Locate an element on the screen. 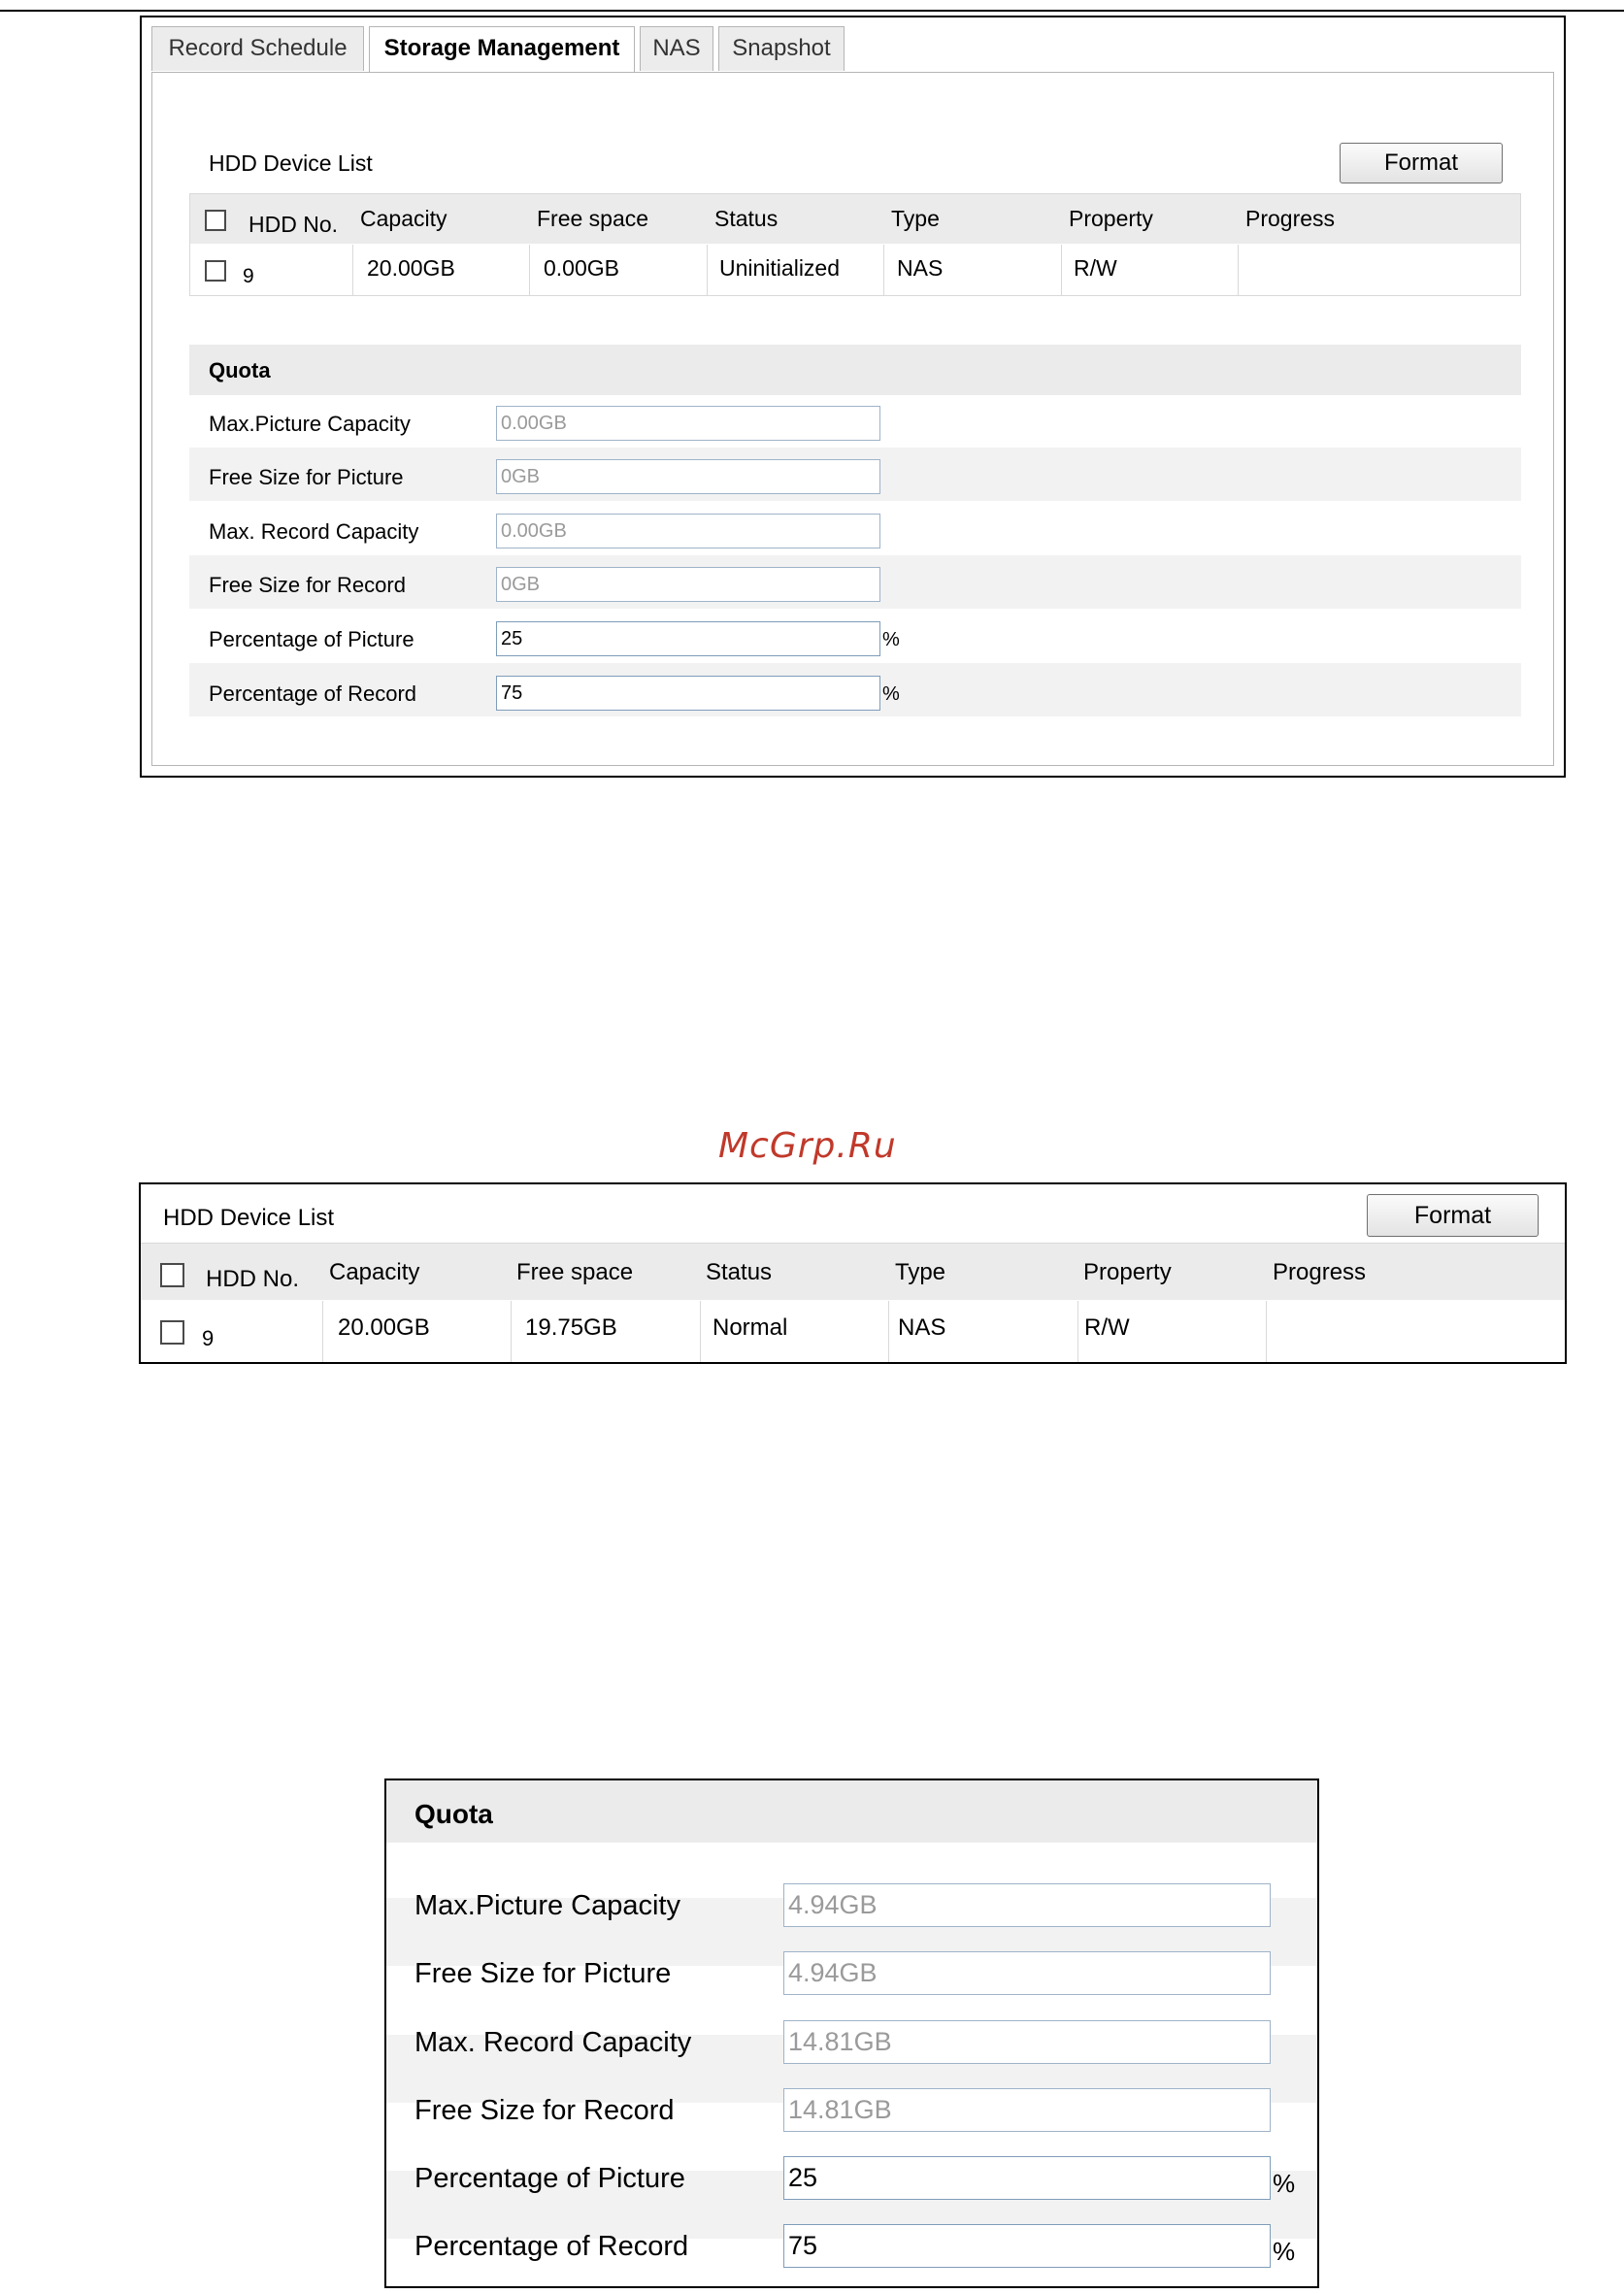 This screenshot has width=1624, height=2294. cell-status: Uninitialized is located at coordinates (780, 268).